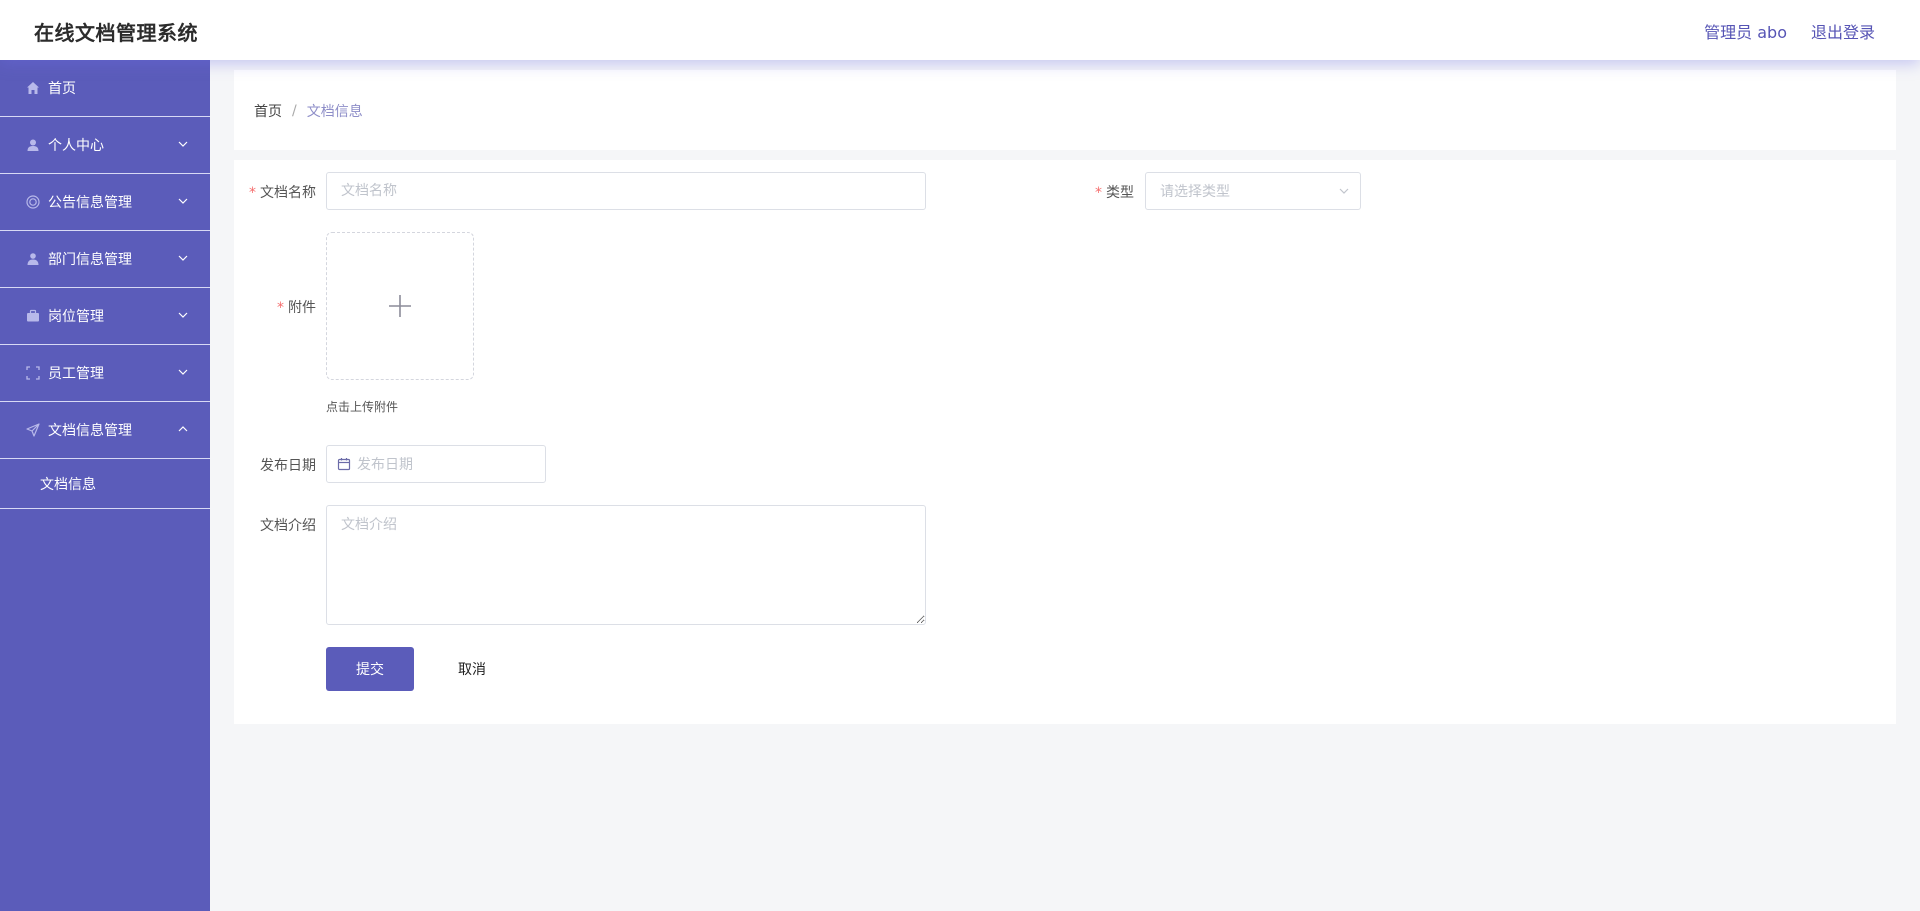  What do you see at coordinates (105, 145) in the screenshot?
I see `sidebar-item-personal-center: 个人中心` at bounding box center [105, 145].